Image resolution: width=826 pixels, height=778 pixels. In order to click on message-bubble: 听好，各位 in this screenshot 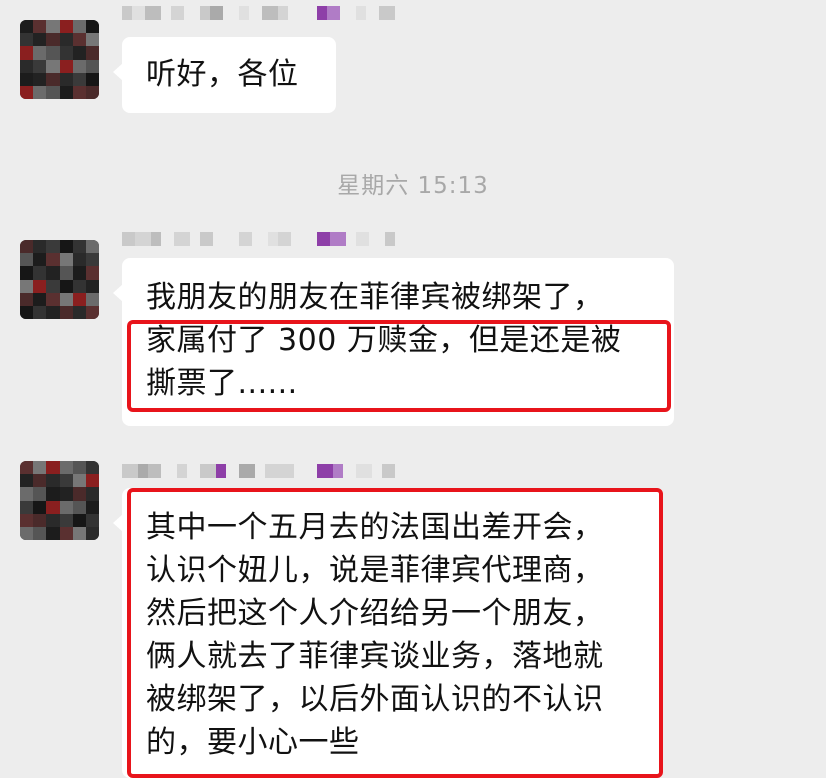, I will do `click(224, 75)`.